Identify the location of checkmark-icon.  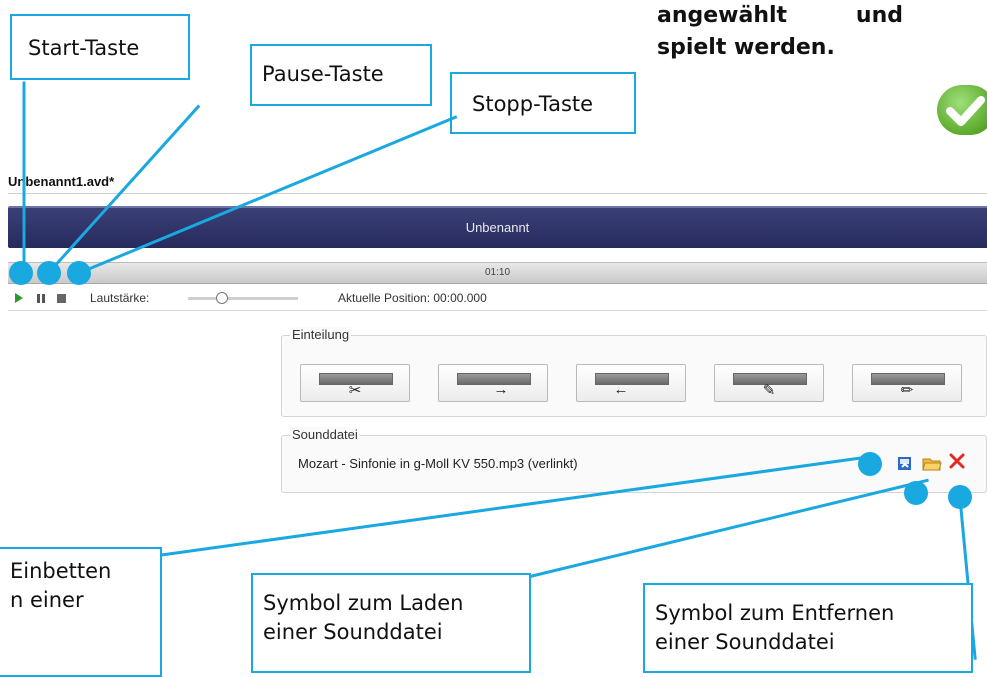
(962, 110).